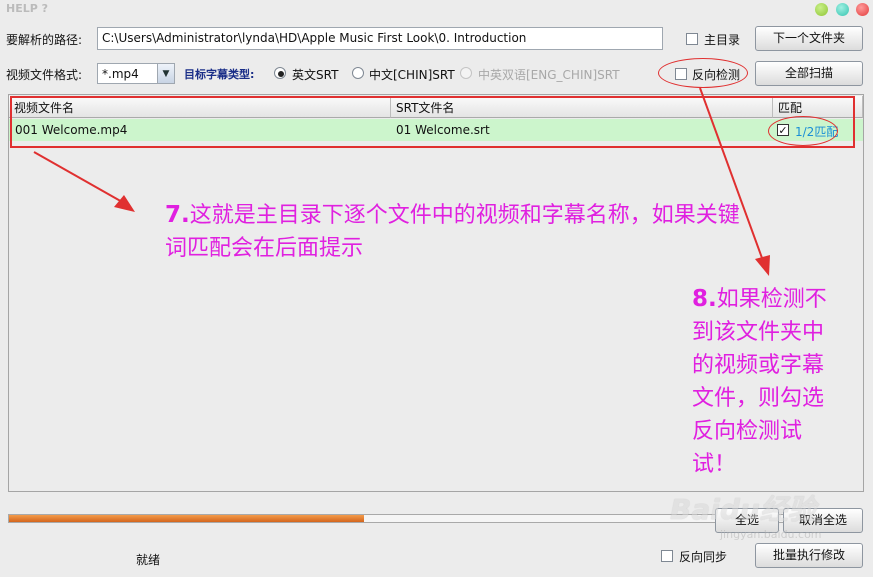 This screenshot has width=873, height=577. Describe the element at coordinates (264, 248) in the screenshot. I see `annotation-7-line2: 词匹配会在后面提示` at that location.